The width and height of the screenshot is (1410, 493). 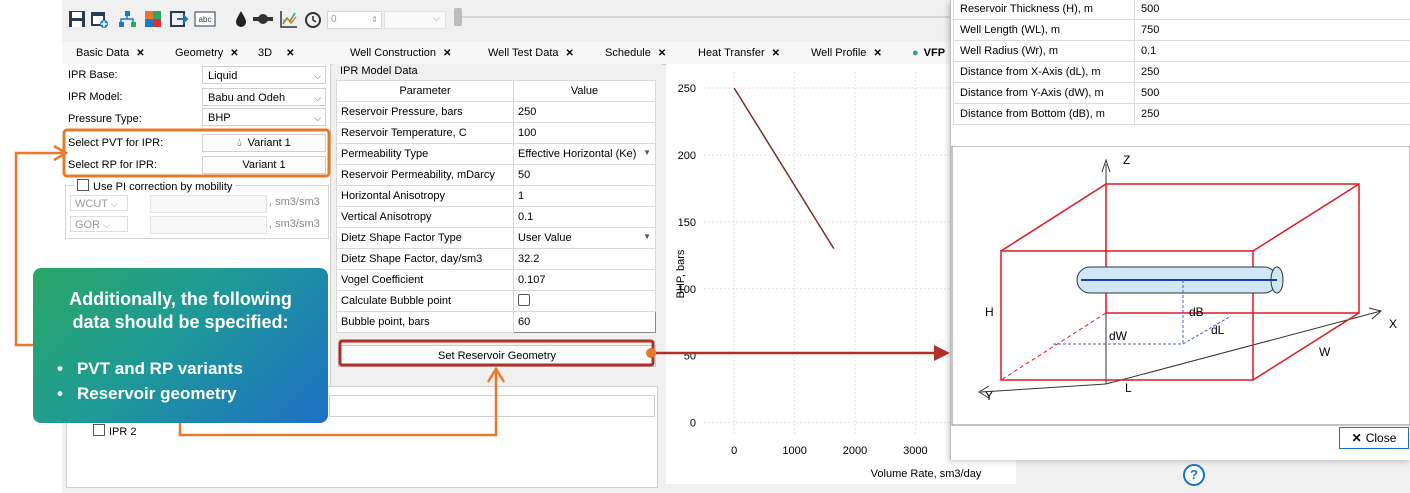 What do you see at coordinates (208, 204) in the screenshot?
I see `wcut-input` at bounding box center [208, 204].